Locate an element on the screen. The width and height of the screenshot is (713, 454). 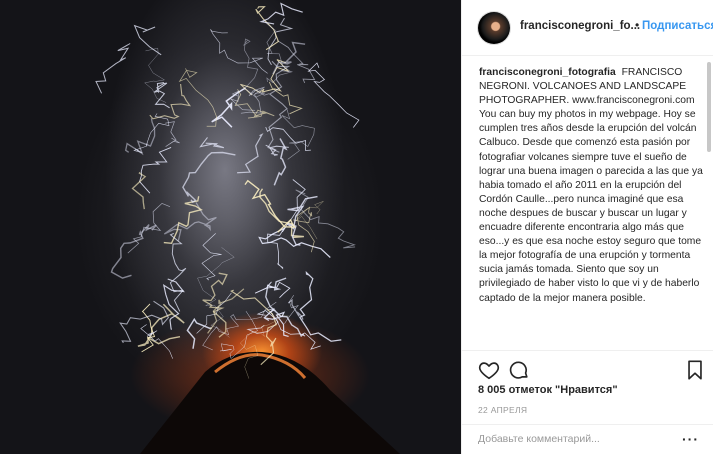
likes-count: 8 005 отметок "Нравится" is located at coordinates (548, 390).